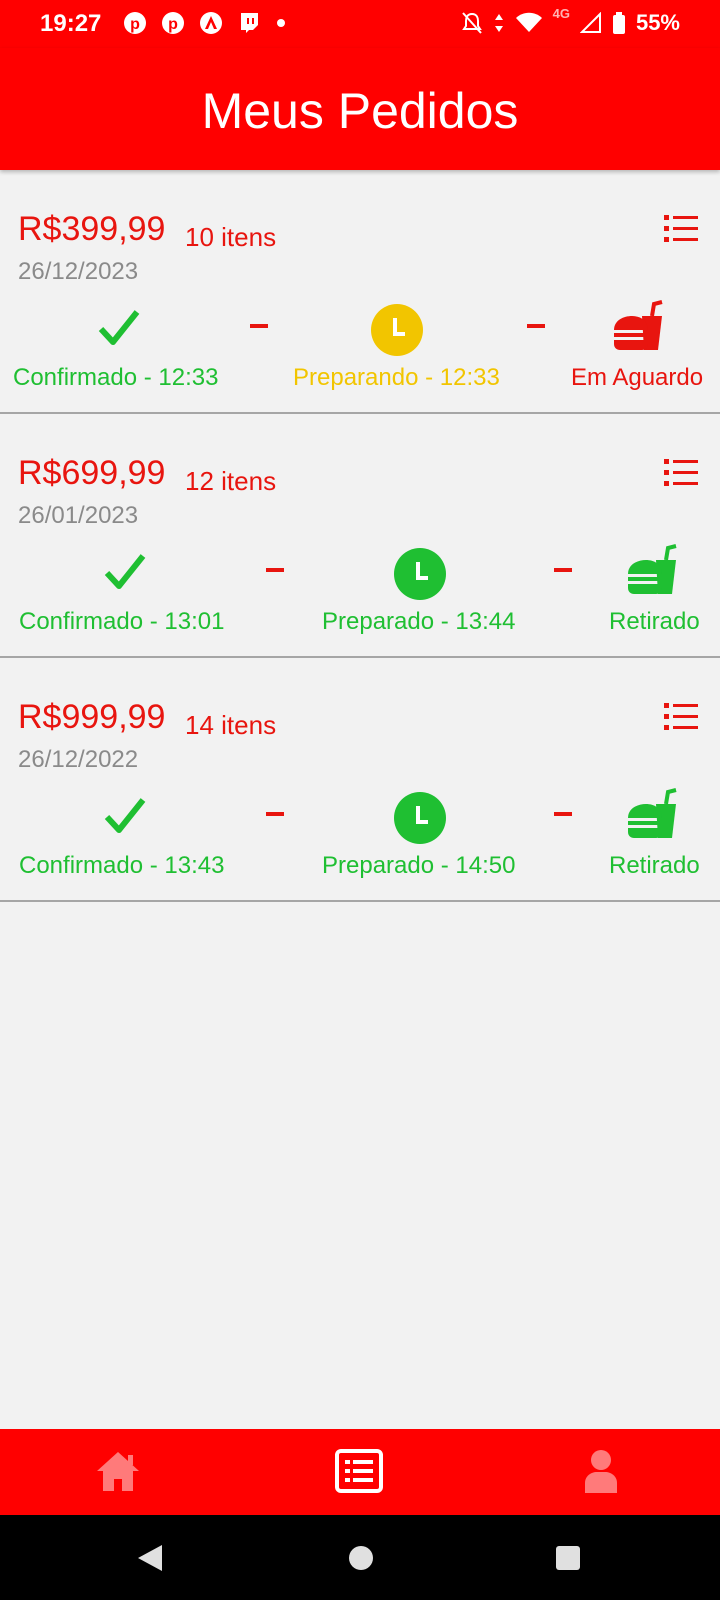  Describe the element at coordinates (601, 1471) in the screenshot. I see `user-icon` at that location.